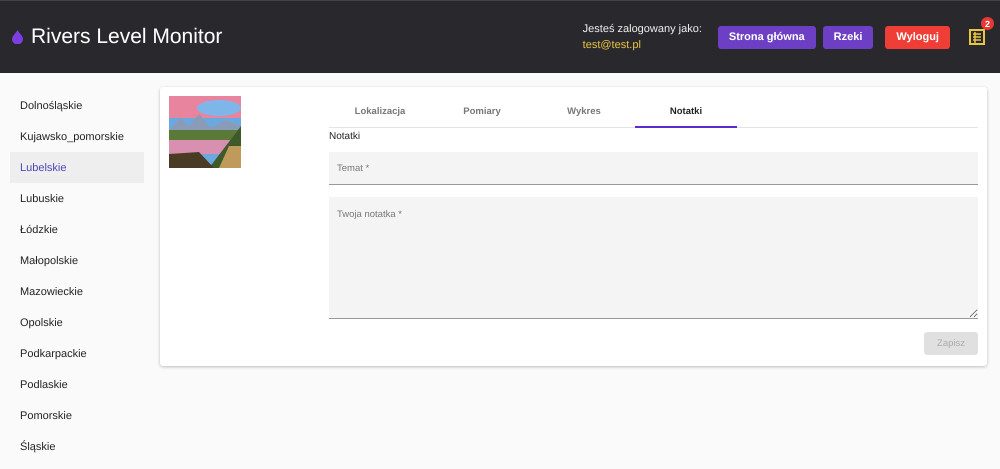  What do you see at coordinates (17, 37) in the screenshot?
I see `droplet-icon` at bounding box center [17, 37].